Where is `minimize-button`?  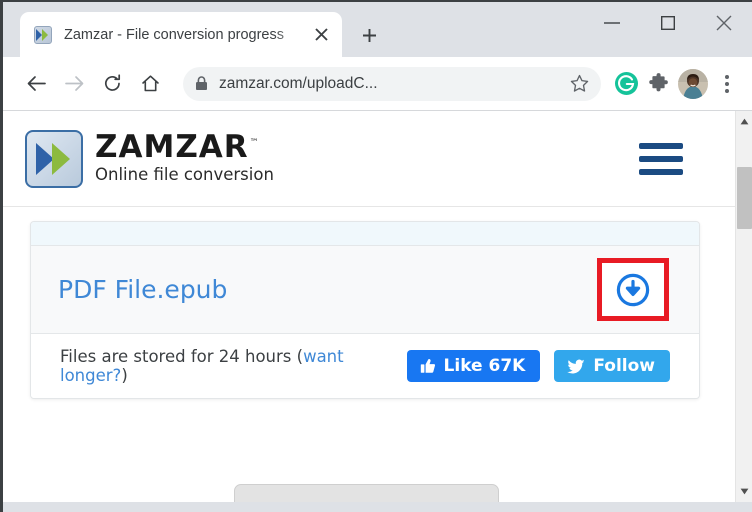 minimize-button is located at coordinates (612, 23).